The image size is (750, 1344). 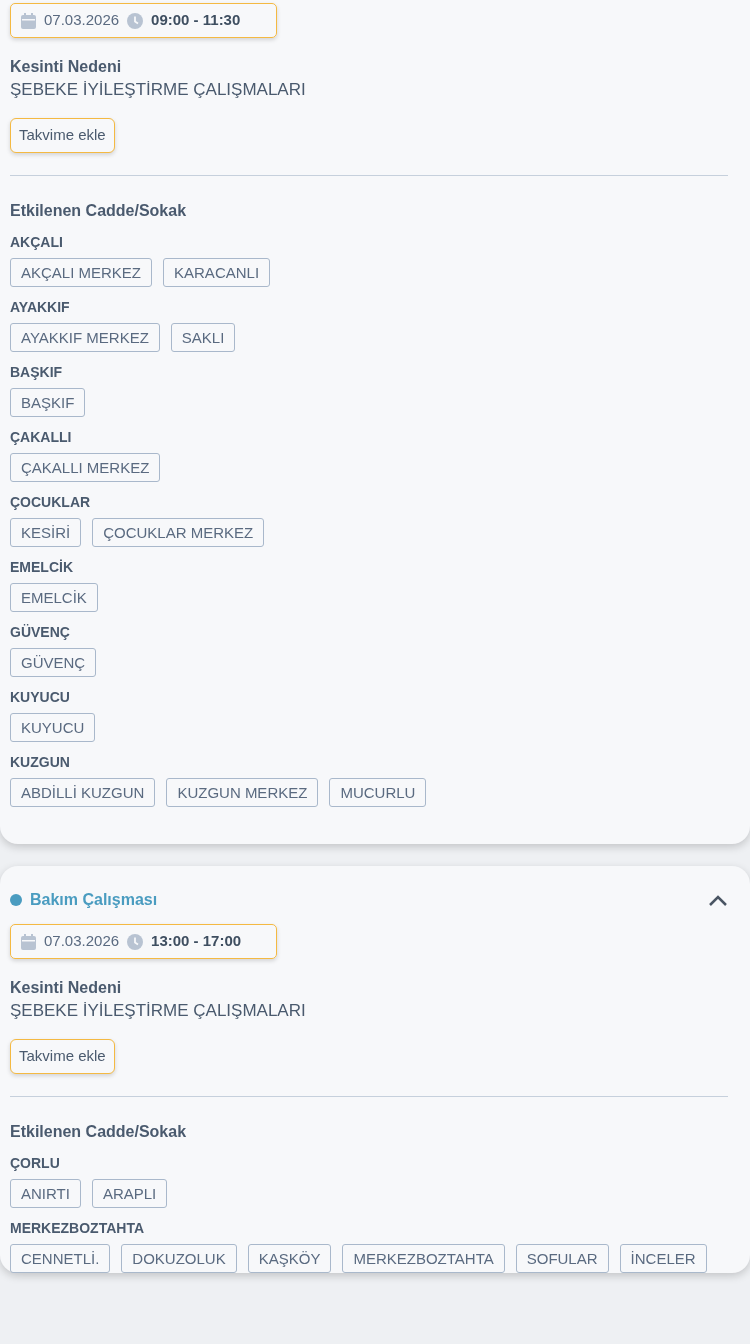 I want to click on time-text: 13:00 - 17:00, so click(x=196, y=941).